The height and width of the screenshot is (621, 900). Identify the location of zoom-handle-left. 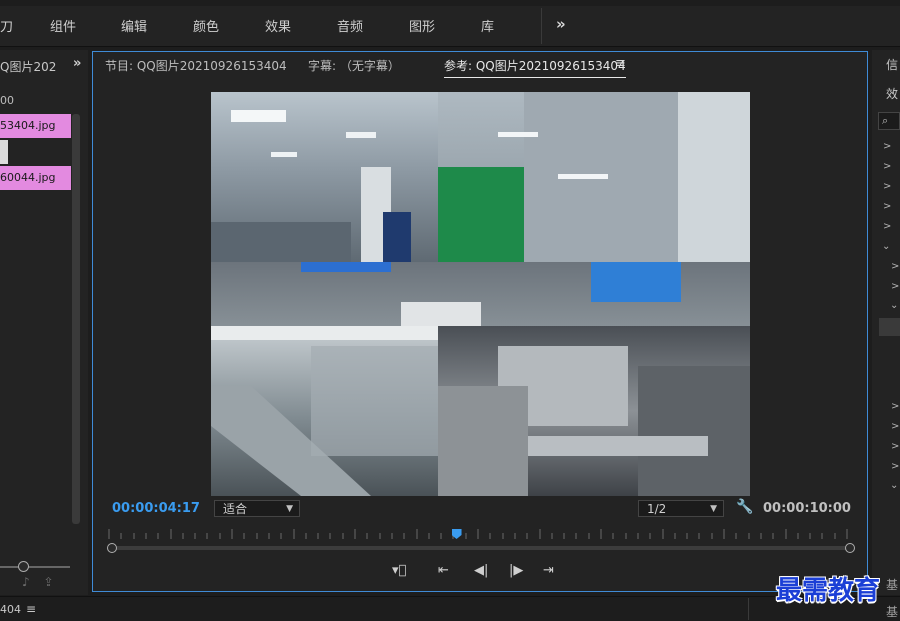
(112, 548).